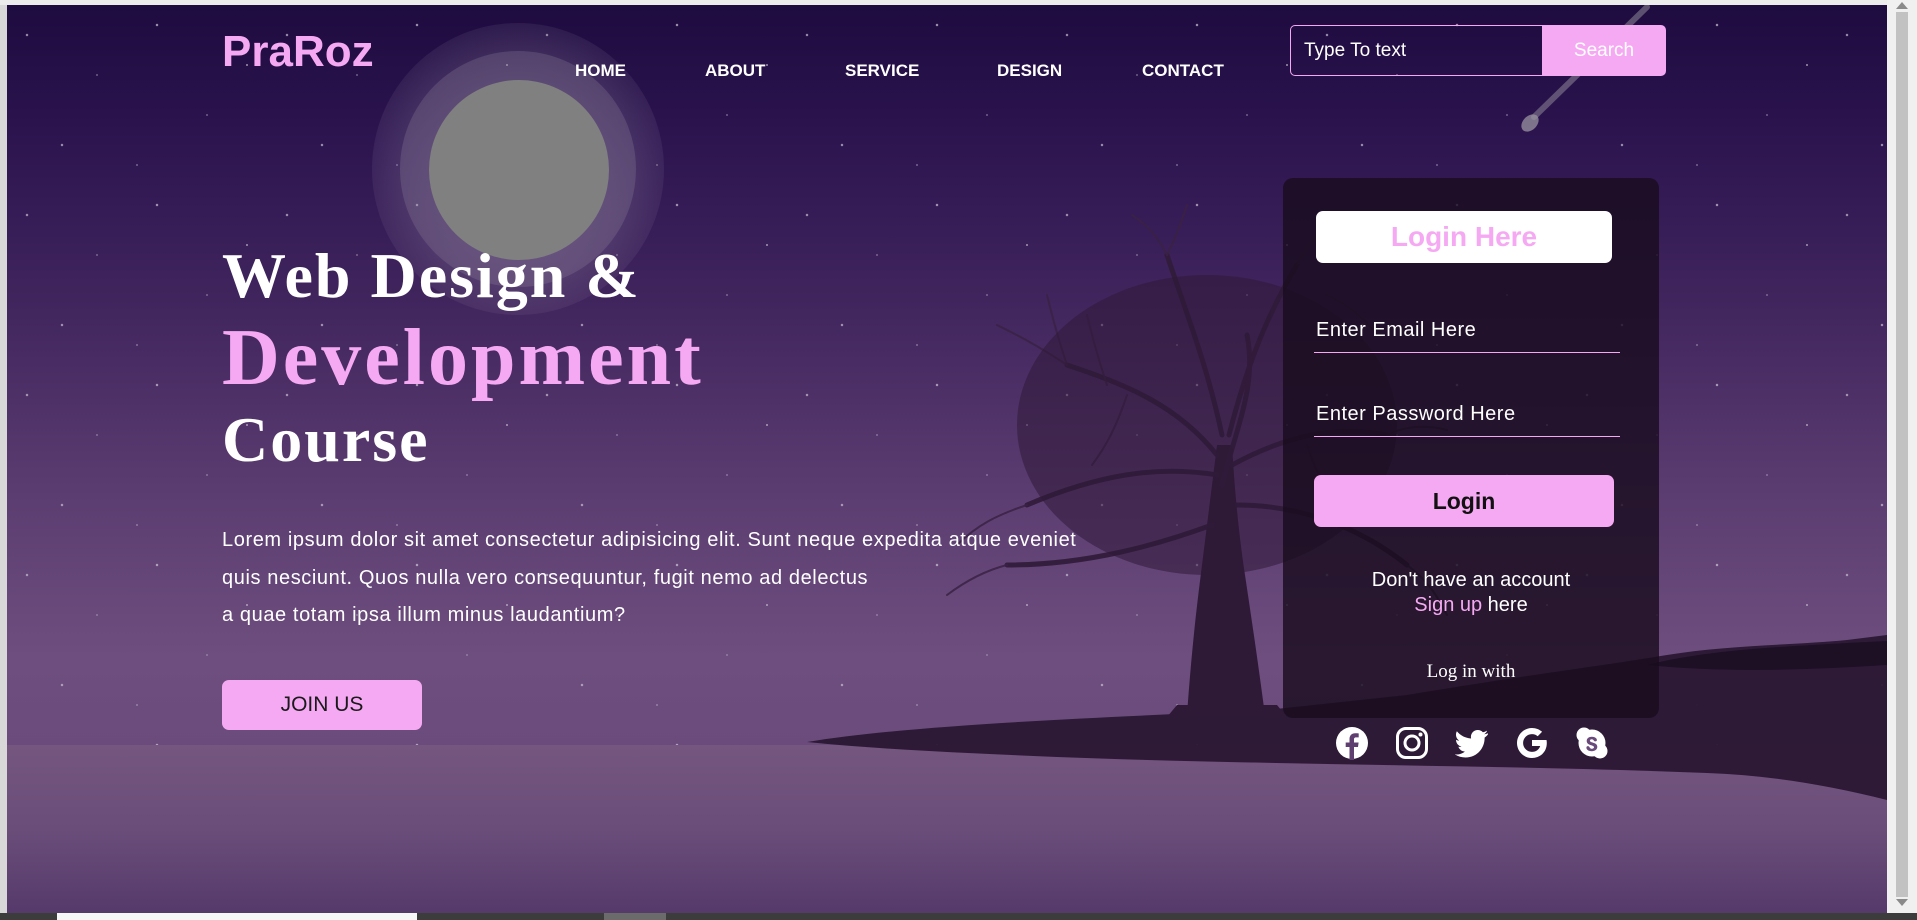 The image size is (1917, 920). I want to click on twitter-icon, so click(1472, 743).